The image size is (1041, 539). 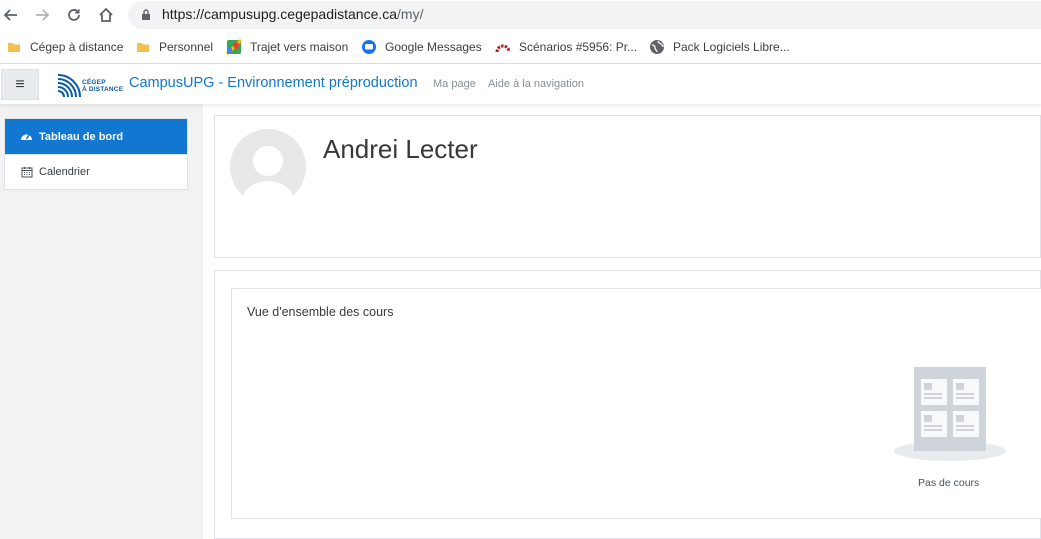 I want to click on home-icon, so click(x=106, y=14).